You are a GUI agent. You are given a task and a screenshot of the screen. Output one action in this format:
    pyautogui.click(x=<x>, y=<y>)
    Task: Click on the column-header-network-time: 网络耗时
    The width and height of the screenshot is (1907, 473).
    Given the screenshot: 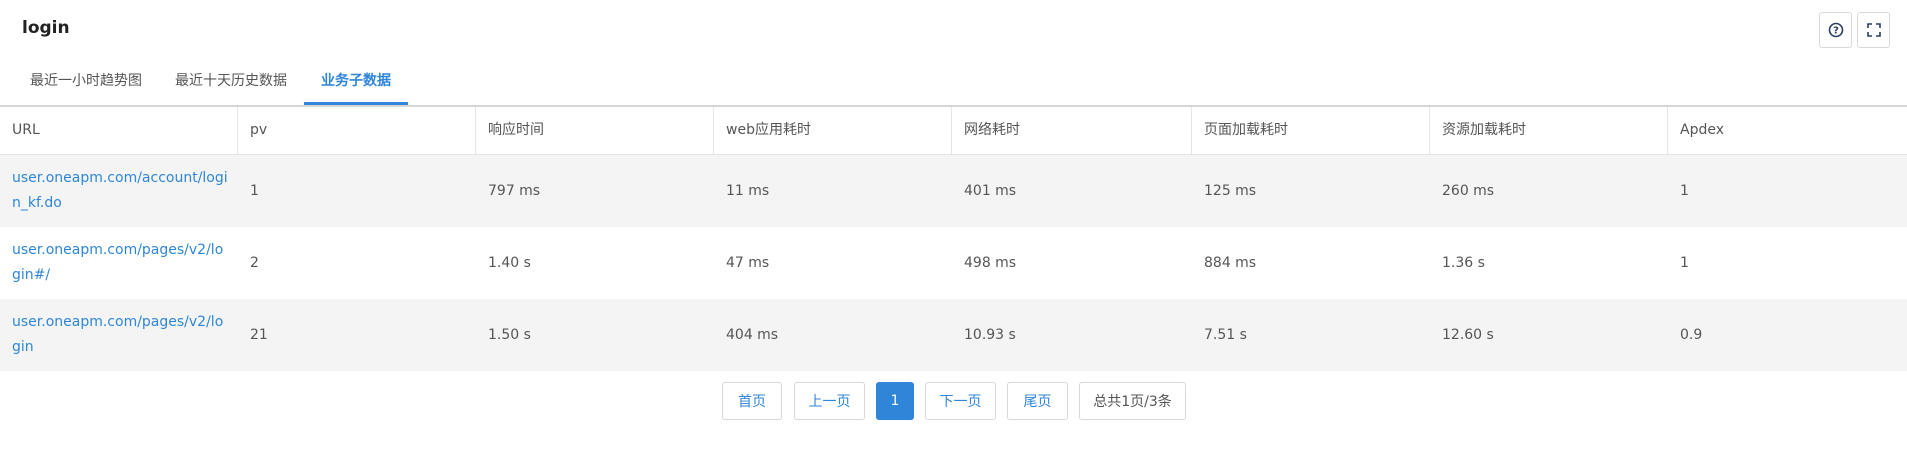 What is the action you would take?
    pyautogui.click(x=1072, y=130)
    